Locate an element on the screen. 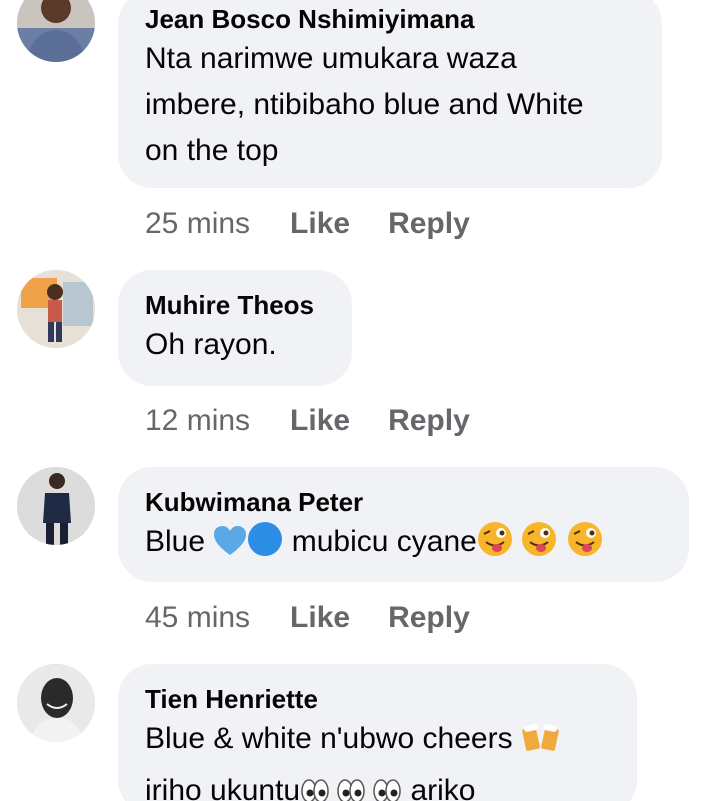  comment-timestamp: 45 mins is located at coordinates (197, 618).